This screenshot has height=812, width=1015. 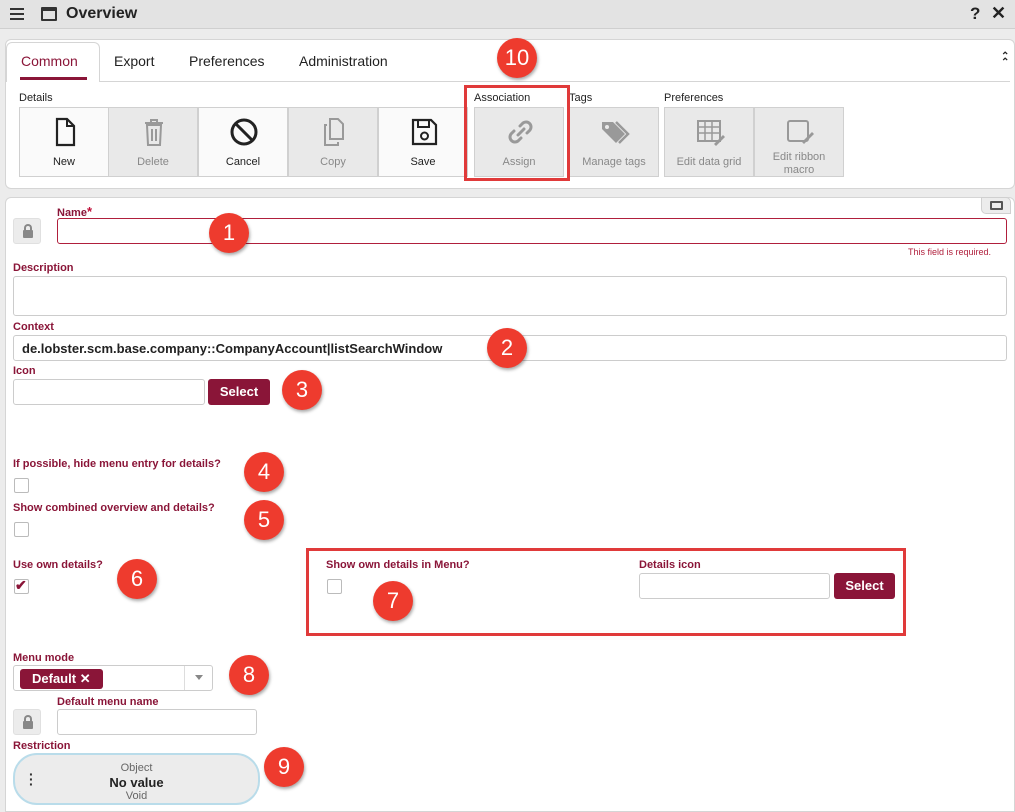 I want to click on hide-menu-checkbox, so click(x=21, y=485).